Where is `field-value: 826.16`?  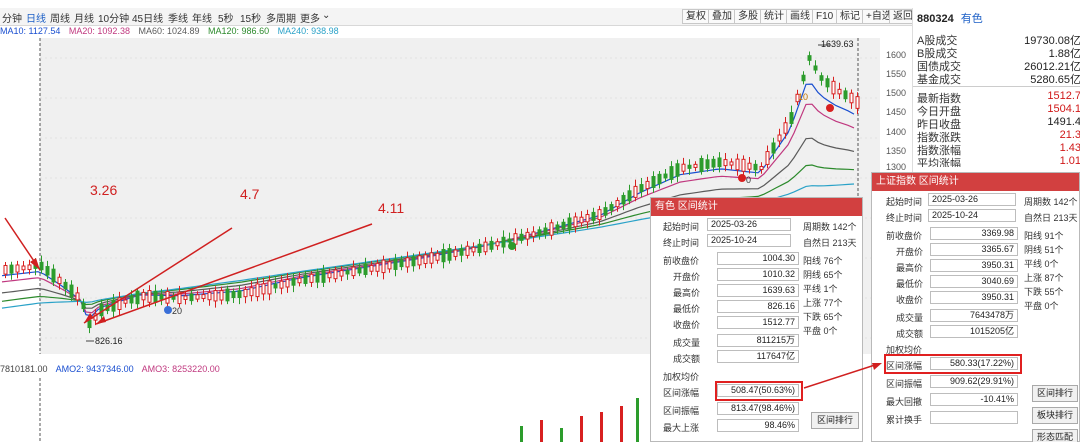
field-value: 826.16 is located at coordinates (758, 306).